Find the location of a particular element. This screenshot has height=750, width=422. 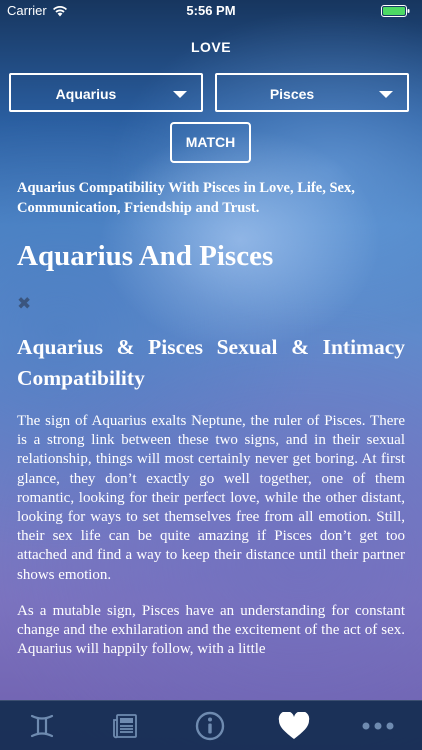

broken-image-icon: ✖ is located at coordinates (24, 304).